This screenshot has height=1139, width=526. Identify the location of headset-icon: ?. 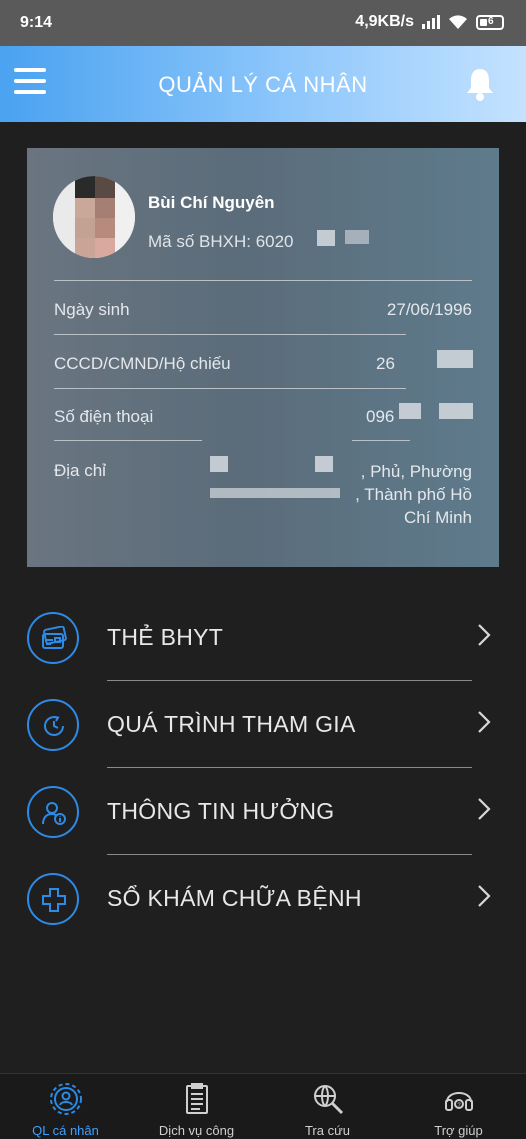
(458, 1101).